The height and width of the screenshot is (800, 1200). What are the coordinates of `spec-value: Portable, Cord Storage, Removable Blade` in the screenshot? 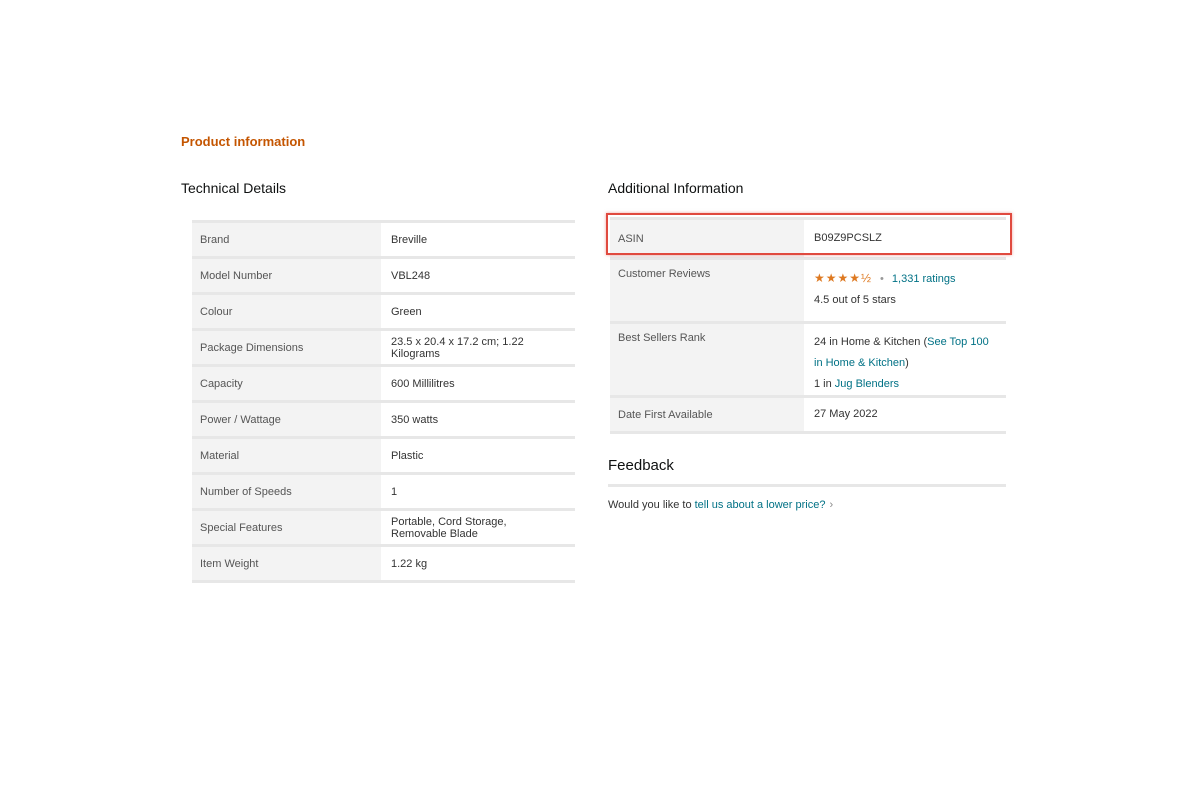 It's located at (478, 527).